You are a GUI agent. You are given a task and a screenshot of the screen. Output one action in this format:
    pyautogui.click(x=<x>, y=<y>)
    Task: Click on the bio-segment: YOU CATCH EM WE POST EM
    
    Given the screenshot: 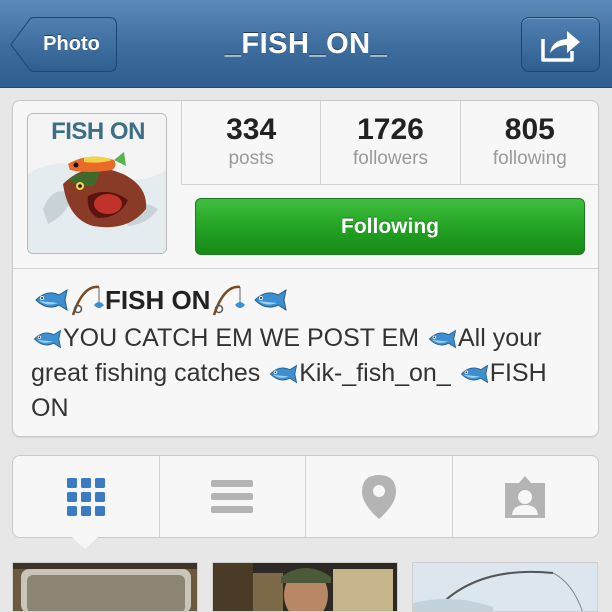 What is the action you would take?
    pyautogui.click(x=244, y=338)
    